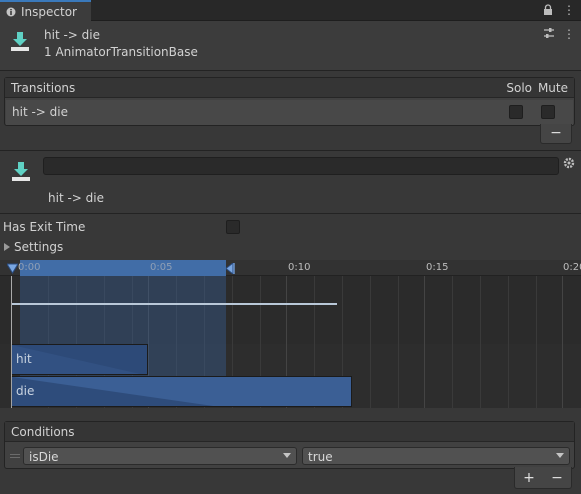 This screenshot has width=581, height=494. I want to click on conditions-header: Conditions, so click(289, 432).